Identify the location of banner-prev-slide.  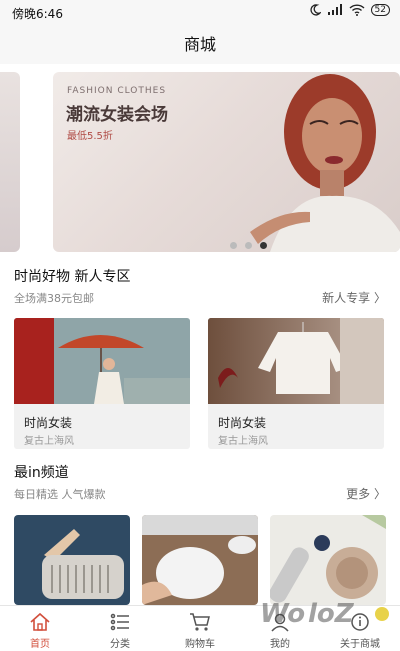
(10, 162).